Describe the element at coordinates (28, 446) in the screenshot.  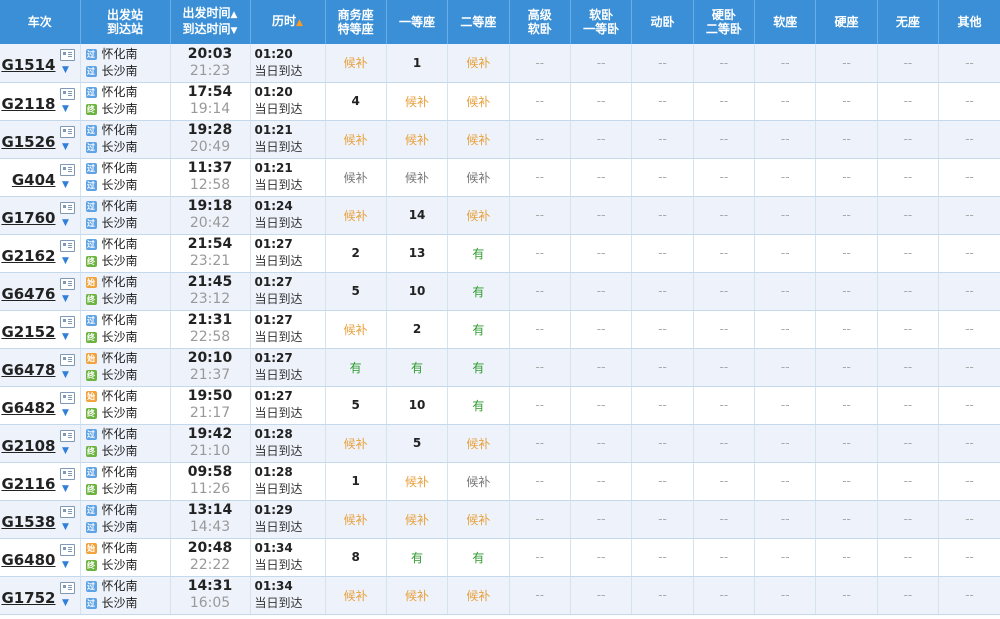
I see `train-number-link: G2108` at that location.